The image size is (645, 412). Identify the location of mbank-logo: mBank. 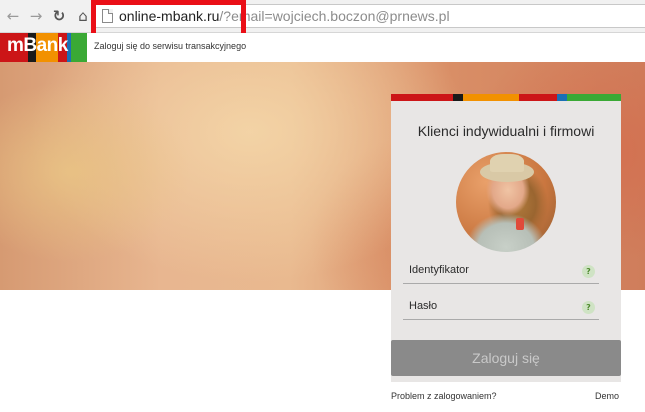
(43, 47).